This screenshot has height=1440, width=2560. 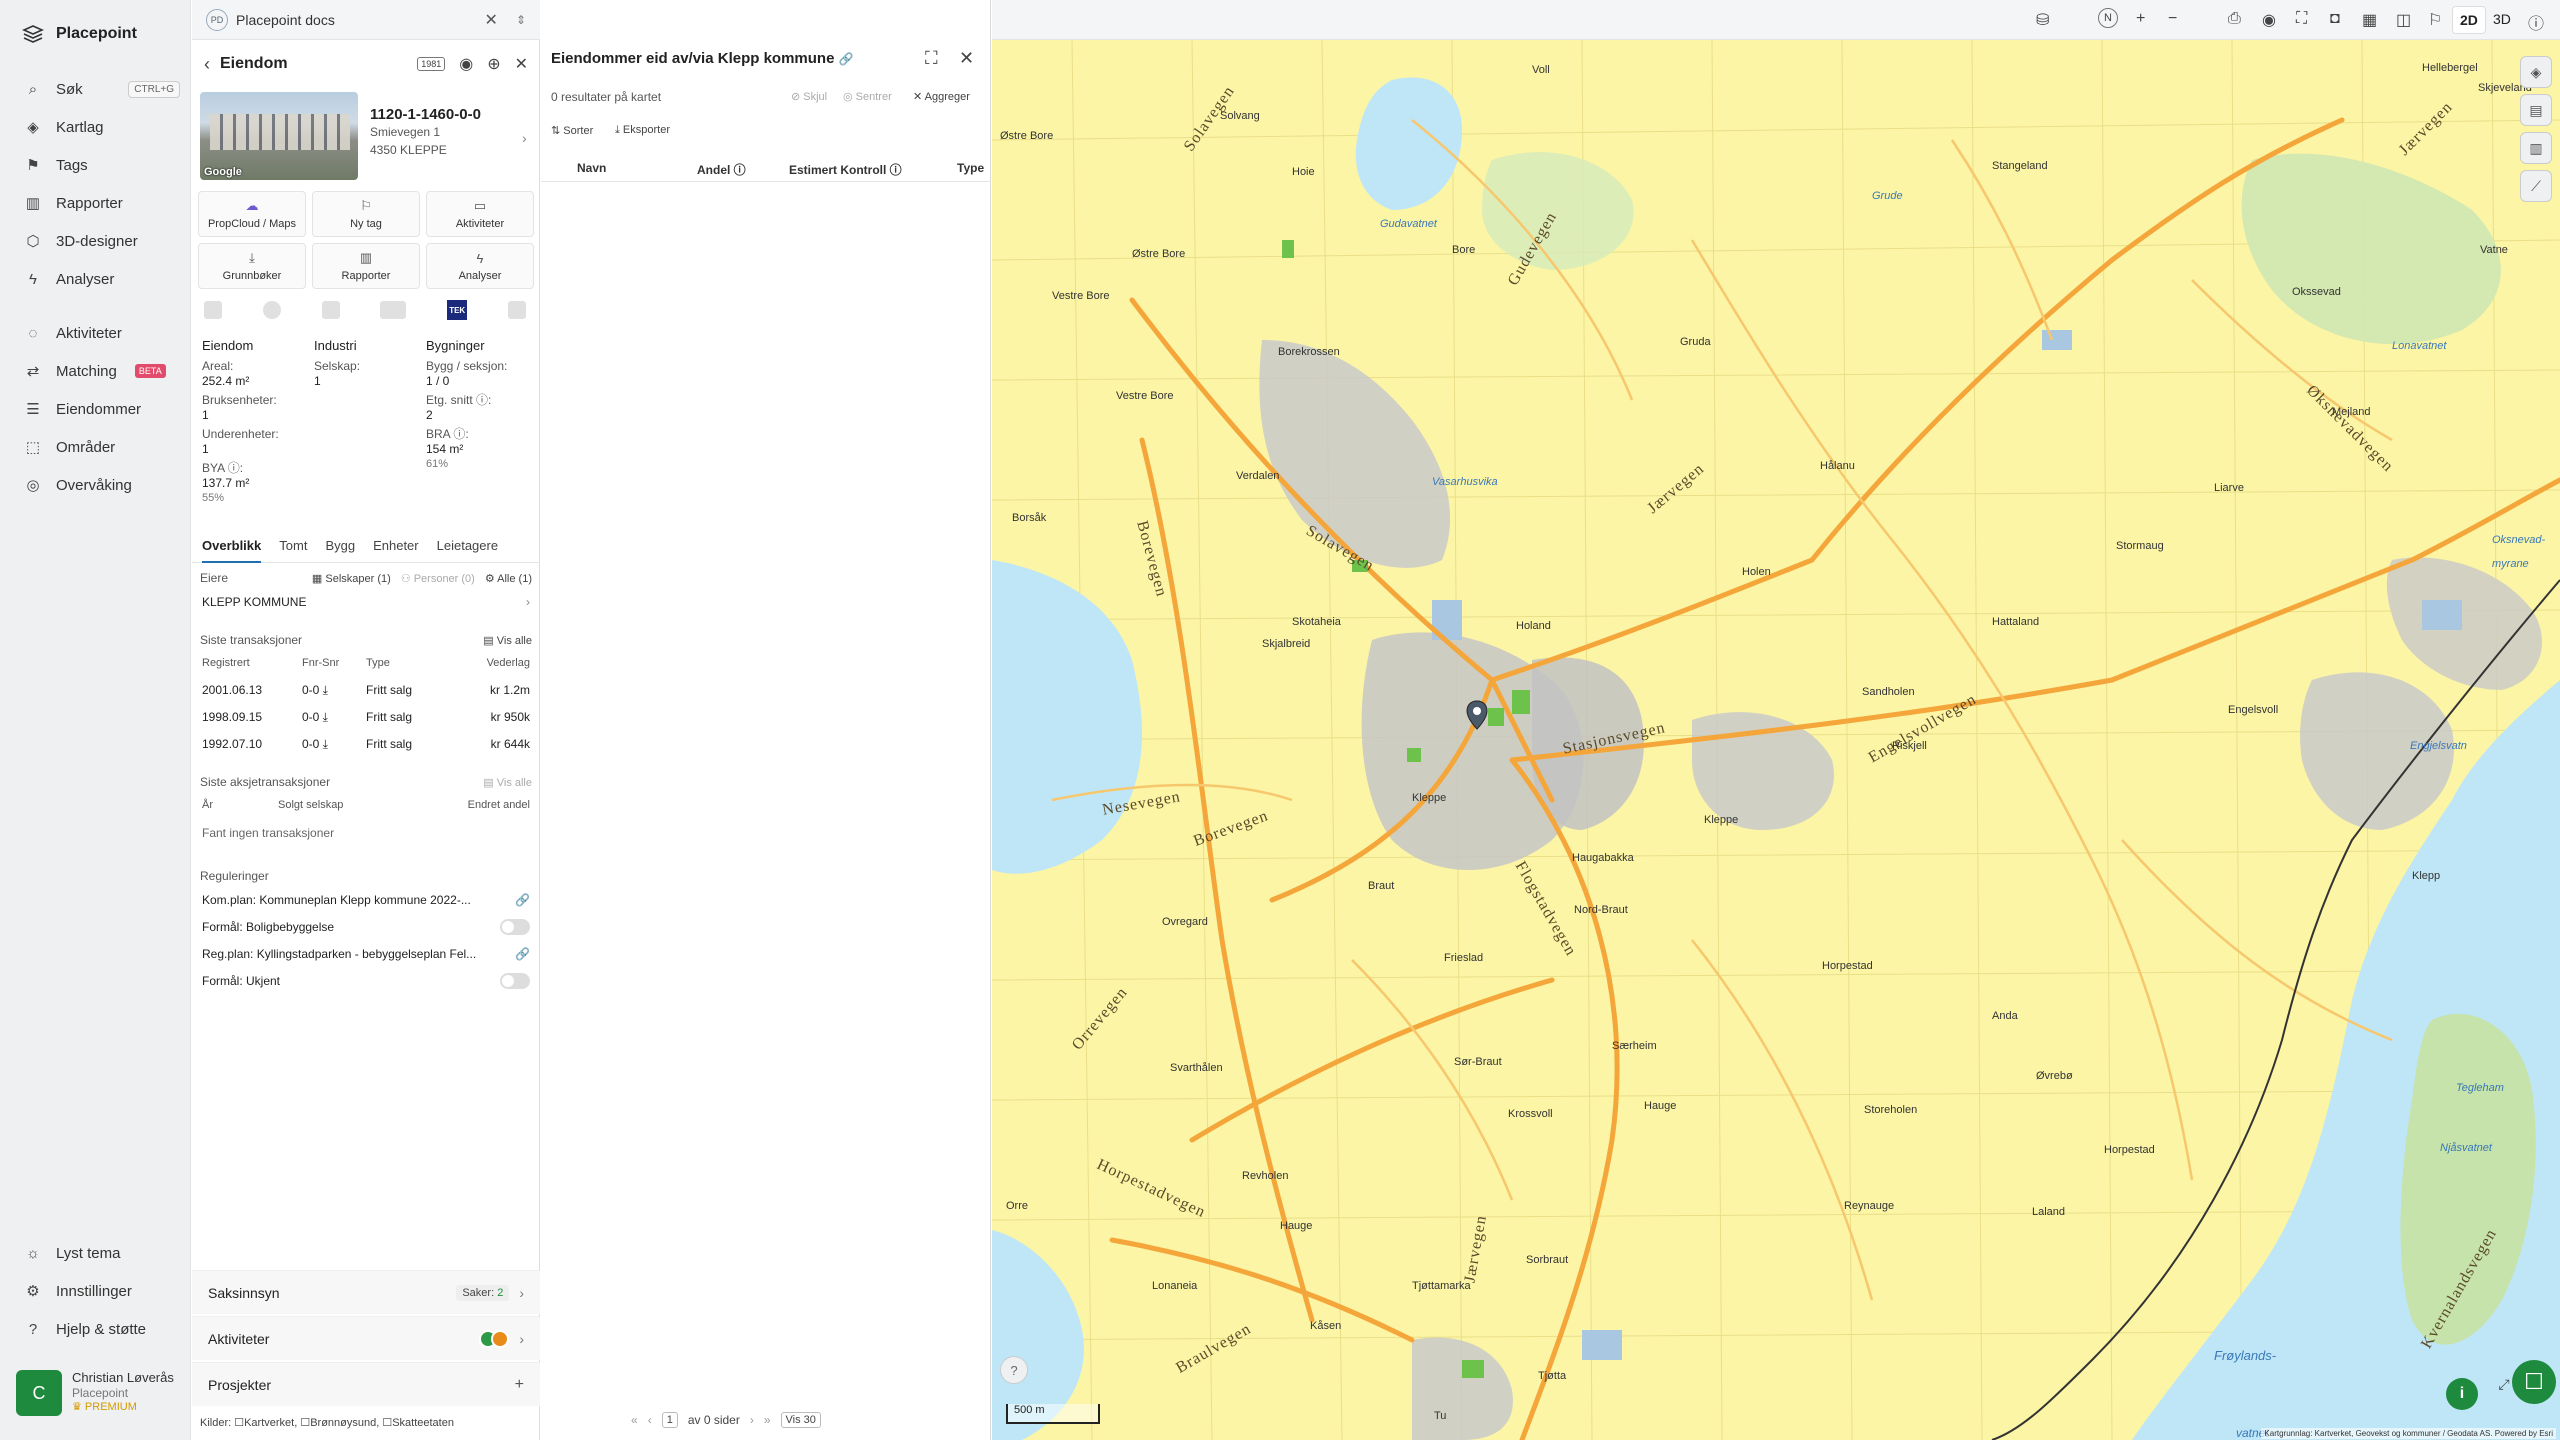 I want to click on nav-item-help: ? Hjelp & støtte, so click(x=102, y=1329).